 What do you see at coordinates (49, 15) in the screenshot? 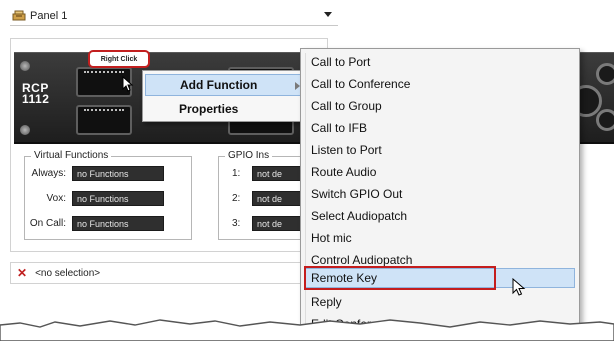
I see `panel-selector-label: Panel 1` at bounding box center [49, 15].